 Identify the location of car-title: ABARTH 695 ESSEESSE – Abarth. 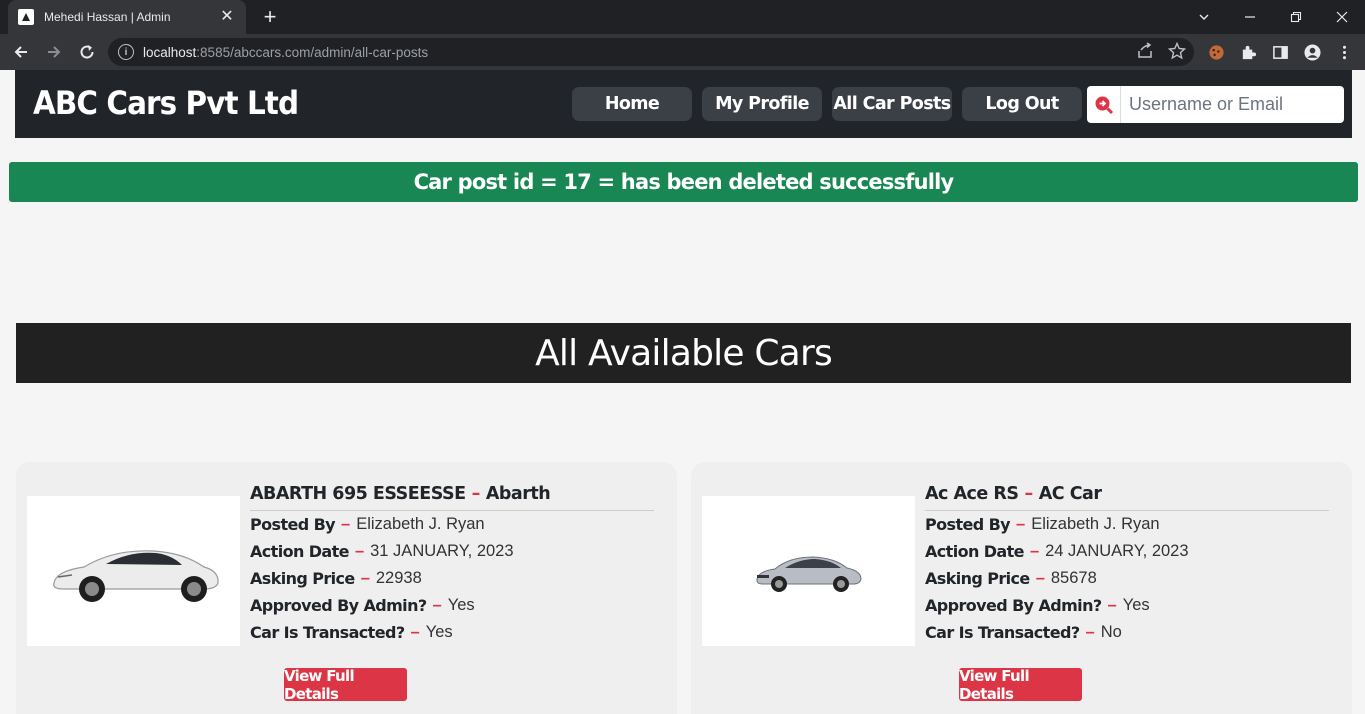
(452, 497).